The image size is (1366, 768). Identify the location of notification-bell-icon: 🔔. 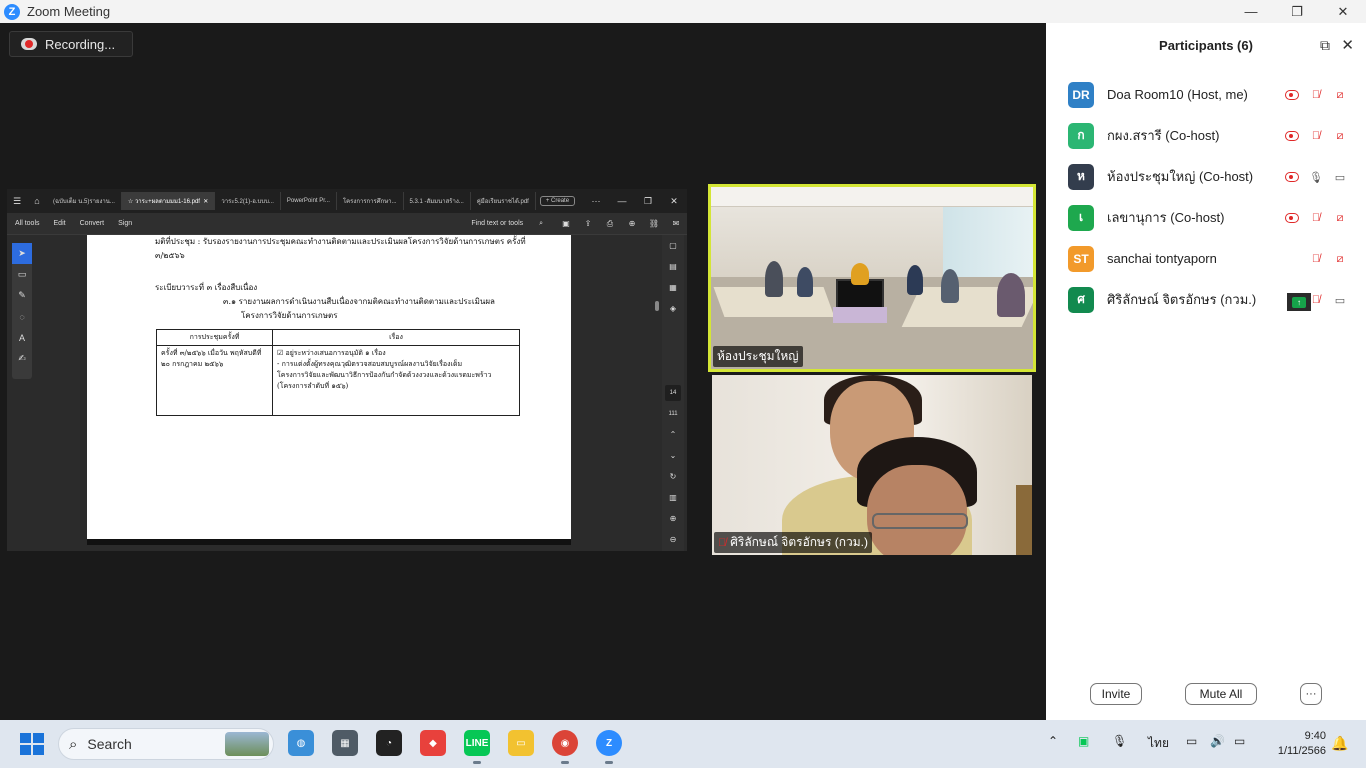
(1339, 743).